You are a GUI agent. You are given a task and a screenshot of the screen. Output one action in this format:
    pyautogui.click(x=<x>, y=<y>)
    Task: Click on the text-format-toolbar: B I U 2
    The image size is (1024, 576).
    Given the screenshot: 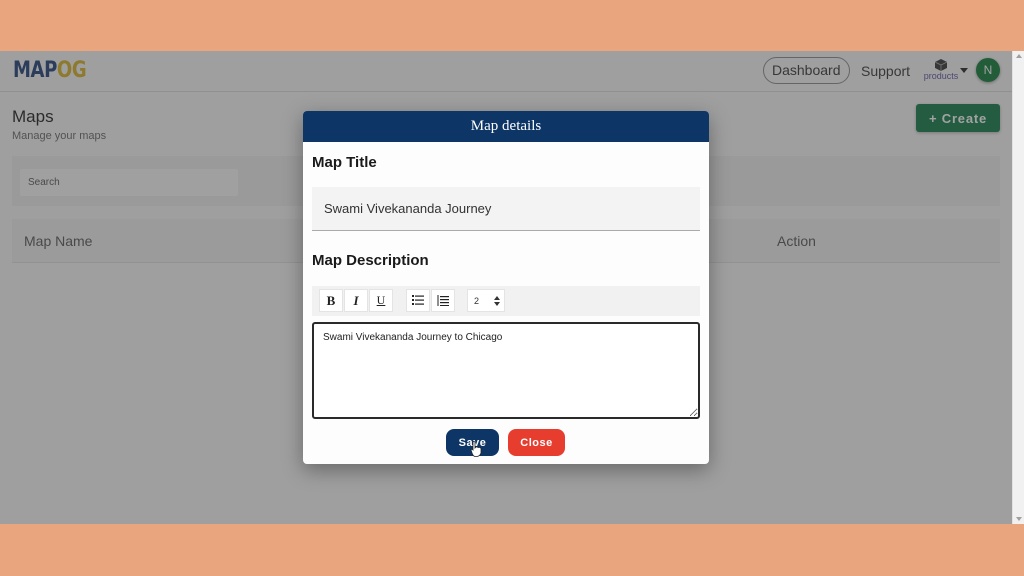 What is the action you would take?
    pyautogui.click(x=506, y=301)
    